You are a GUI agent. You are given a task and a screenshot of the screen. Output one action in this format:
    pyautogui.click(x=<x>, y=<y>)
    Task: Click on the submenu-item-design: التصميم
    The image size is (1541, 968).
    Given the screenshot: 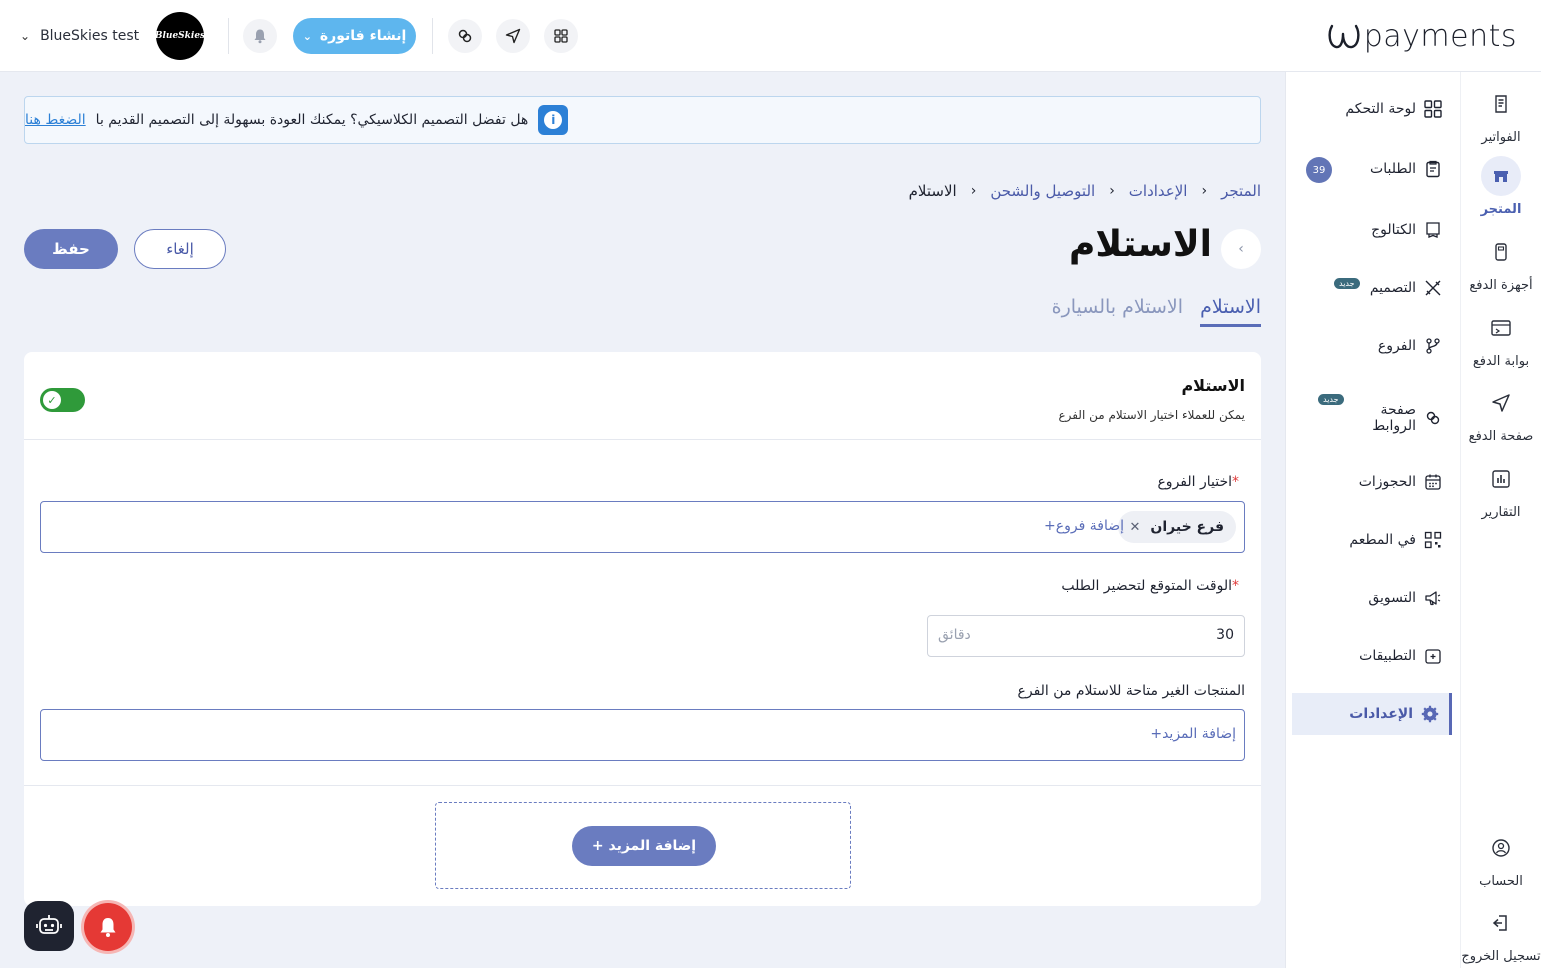 What is the action you would take?
    pyautogui.click(x=1372, y=288)
    